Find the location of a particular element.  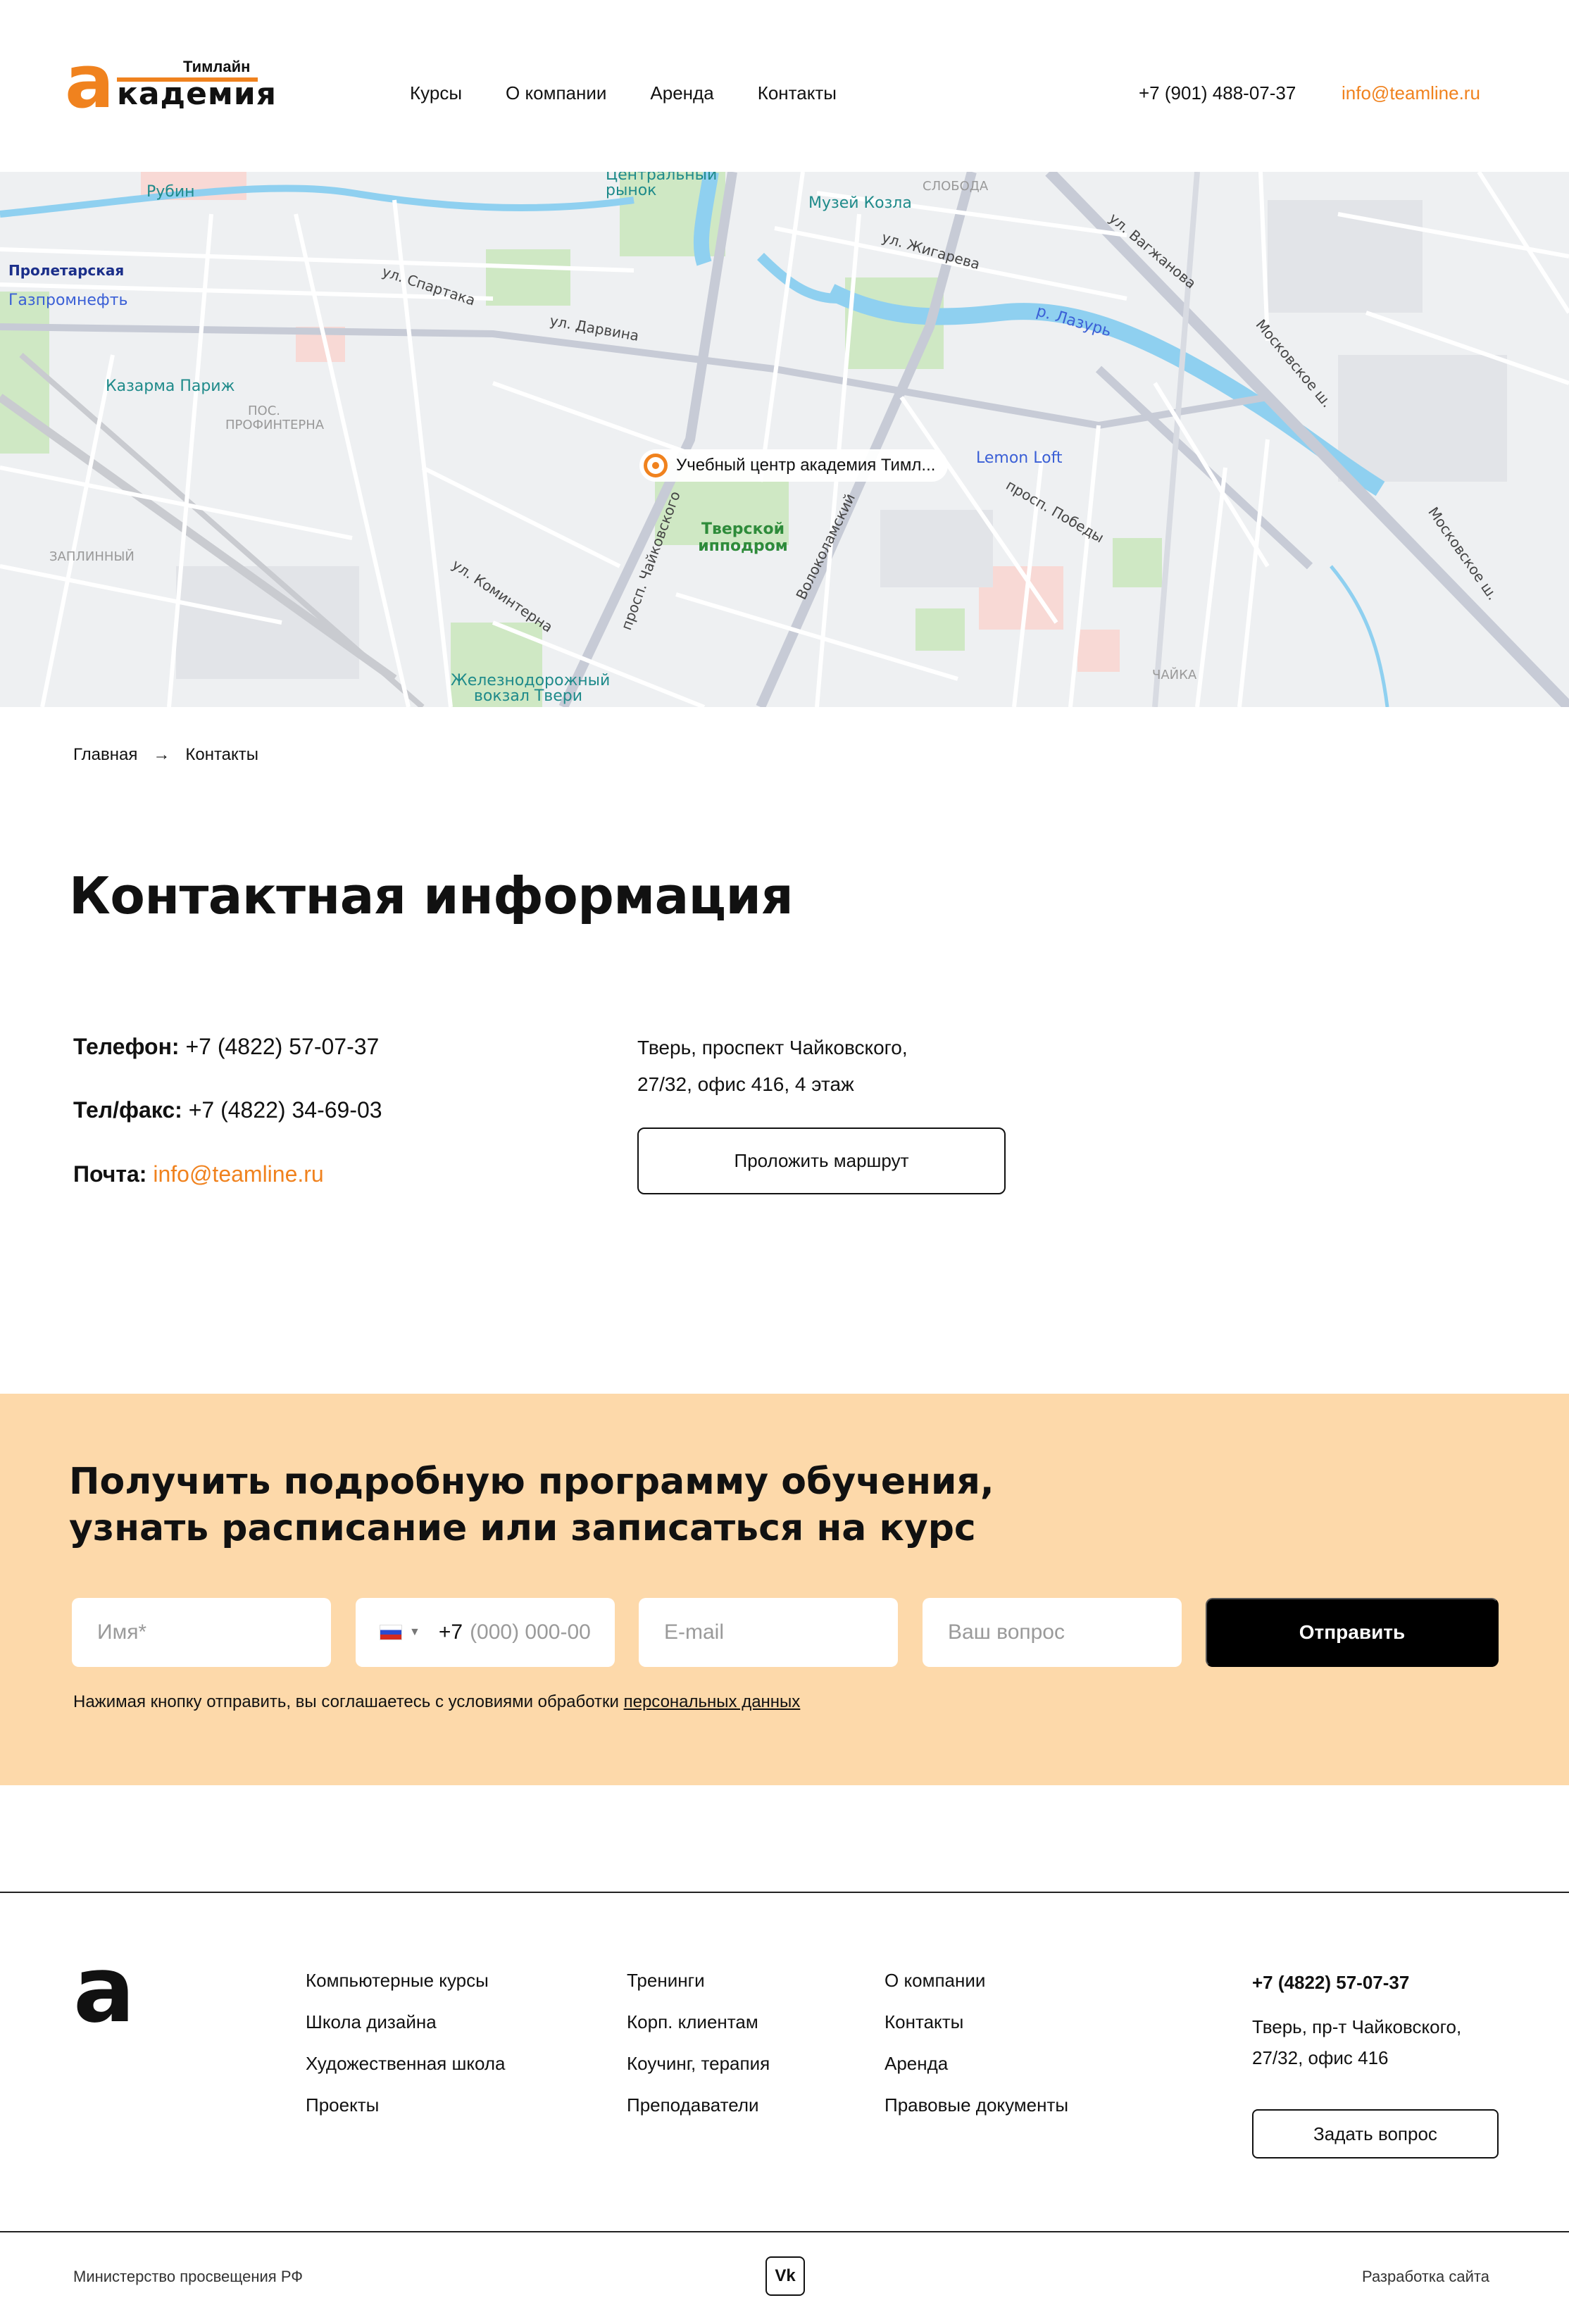

footer-address: Тверь, пр-т Чайковского, 27/32, офис 416 is located at coordinates (1356, 2042).